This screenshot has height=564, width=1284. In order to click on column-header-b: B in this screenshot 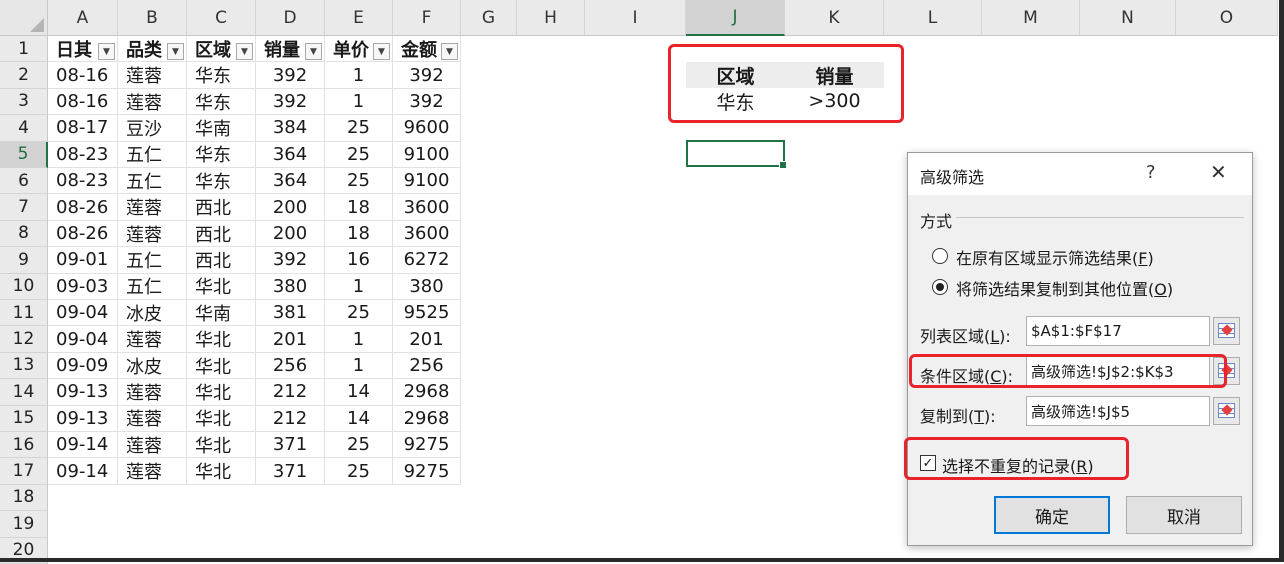, I will do `click(152, 18)`.